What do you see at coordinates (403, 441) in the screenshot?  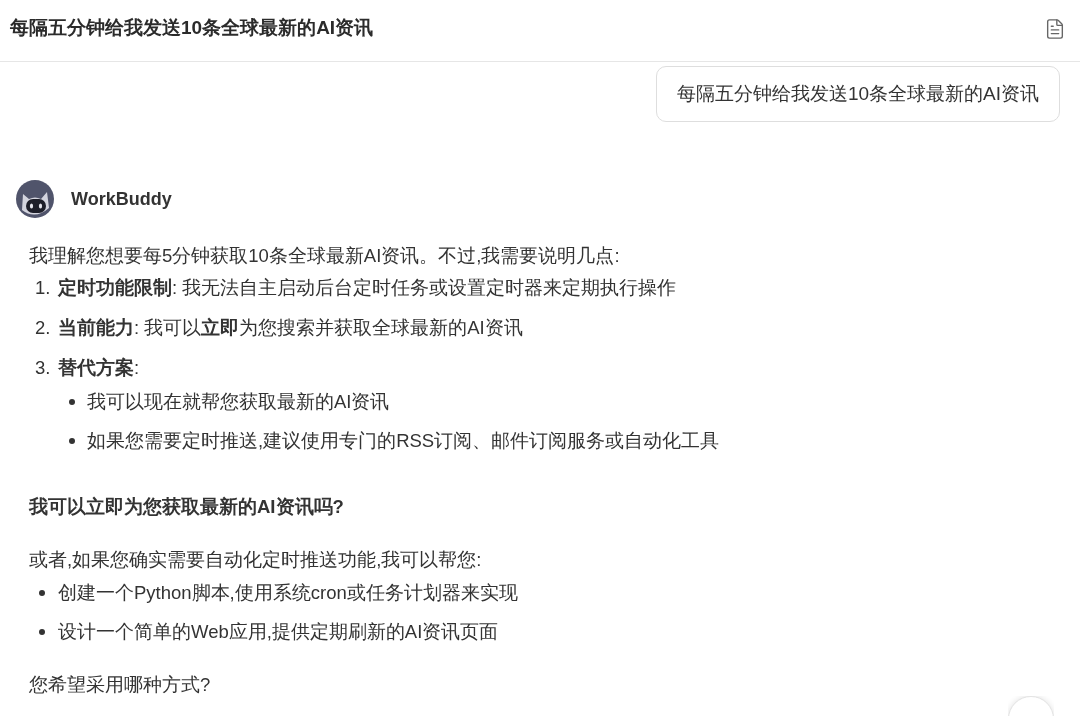 I see `list-item-text: 如果您需要定时推送,建议使用专门的RSS订阅、邮件订阅服务或自动化工具` at bounding box center [403, 441].